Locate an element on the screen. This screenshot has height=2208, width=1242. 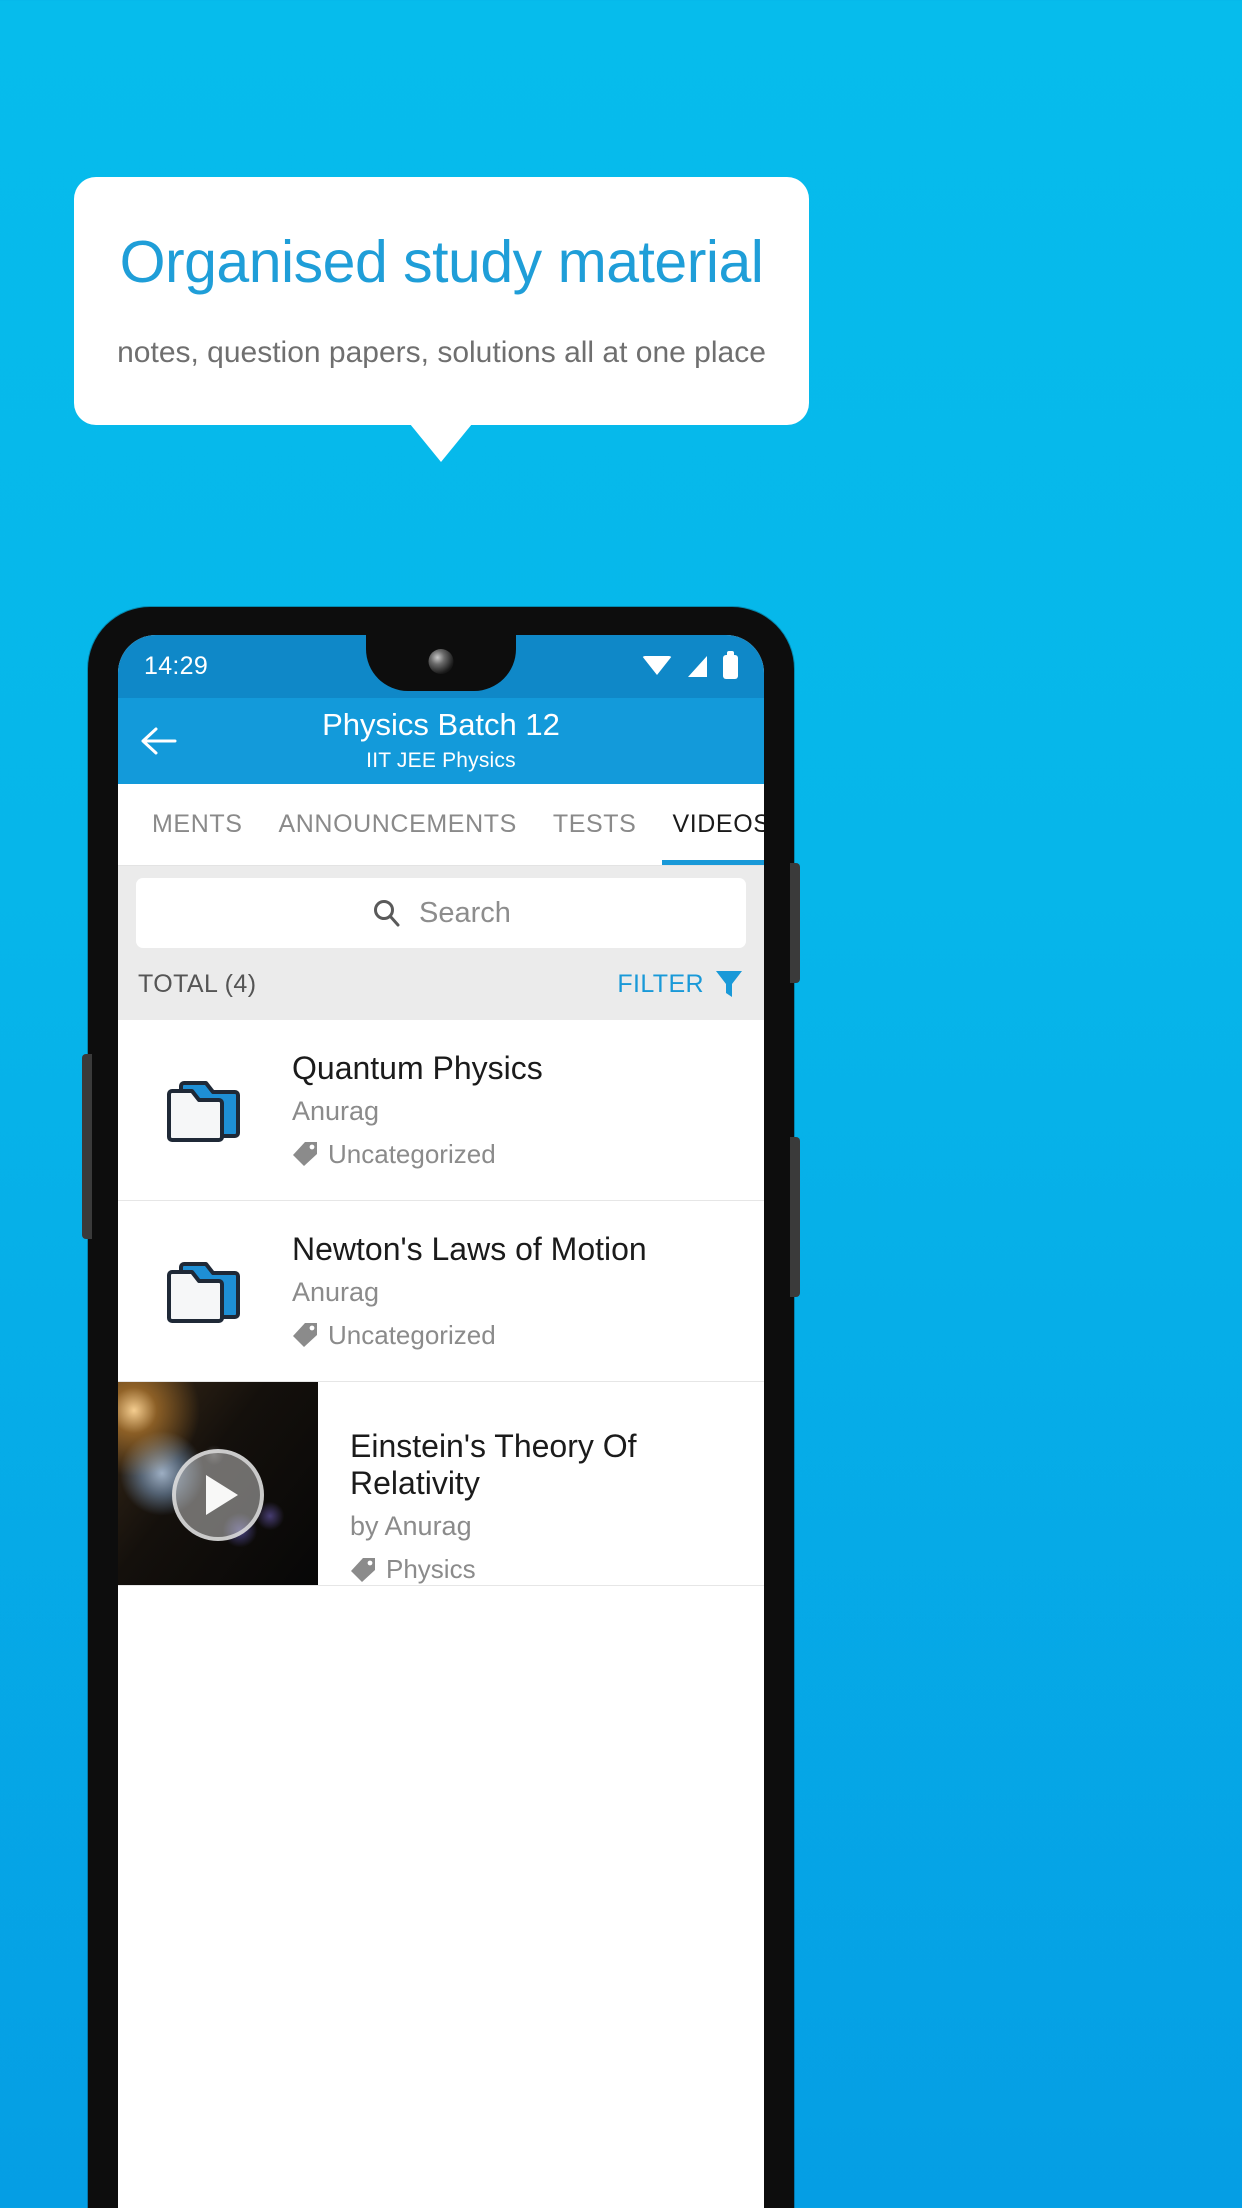
search-placeholder: Search is located at coordinates (465, 912).